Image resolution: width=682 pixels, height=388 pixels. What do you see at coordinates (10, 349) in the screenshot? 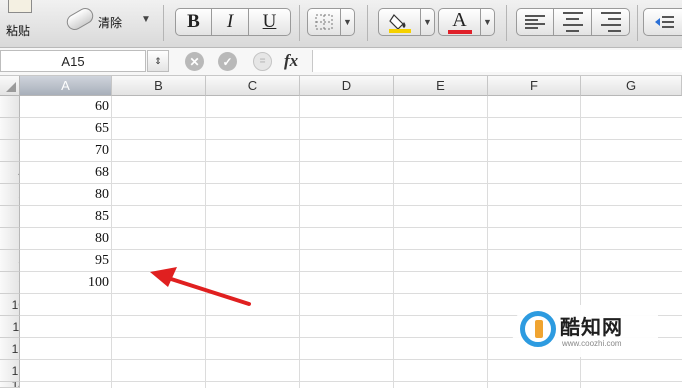
I see `row-header-12: 12` at bounding box center [10, 349].